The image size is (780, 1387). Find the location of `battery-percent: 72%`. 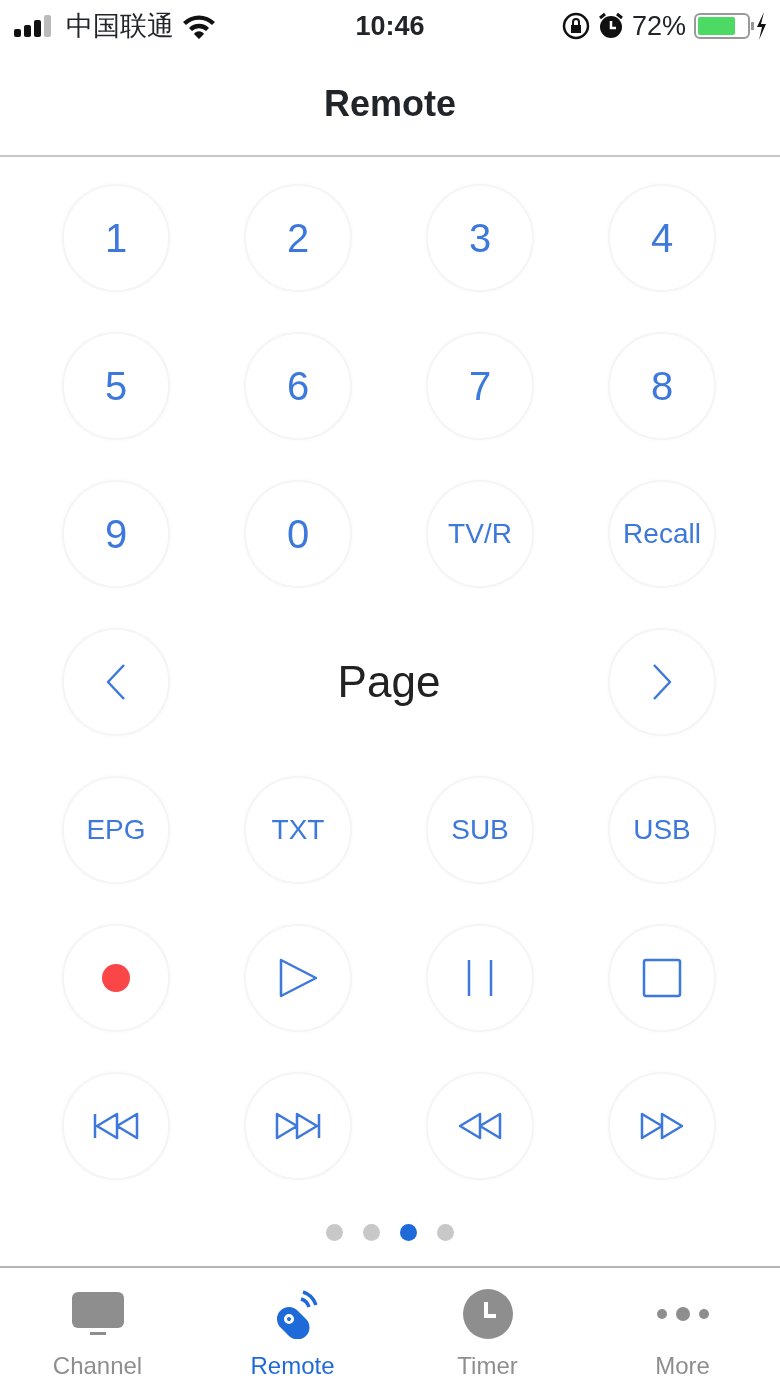

battery-percent: 72% is located at coordinates (658, 26).